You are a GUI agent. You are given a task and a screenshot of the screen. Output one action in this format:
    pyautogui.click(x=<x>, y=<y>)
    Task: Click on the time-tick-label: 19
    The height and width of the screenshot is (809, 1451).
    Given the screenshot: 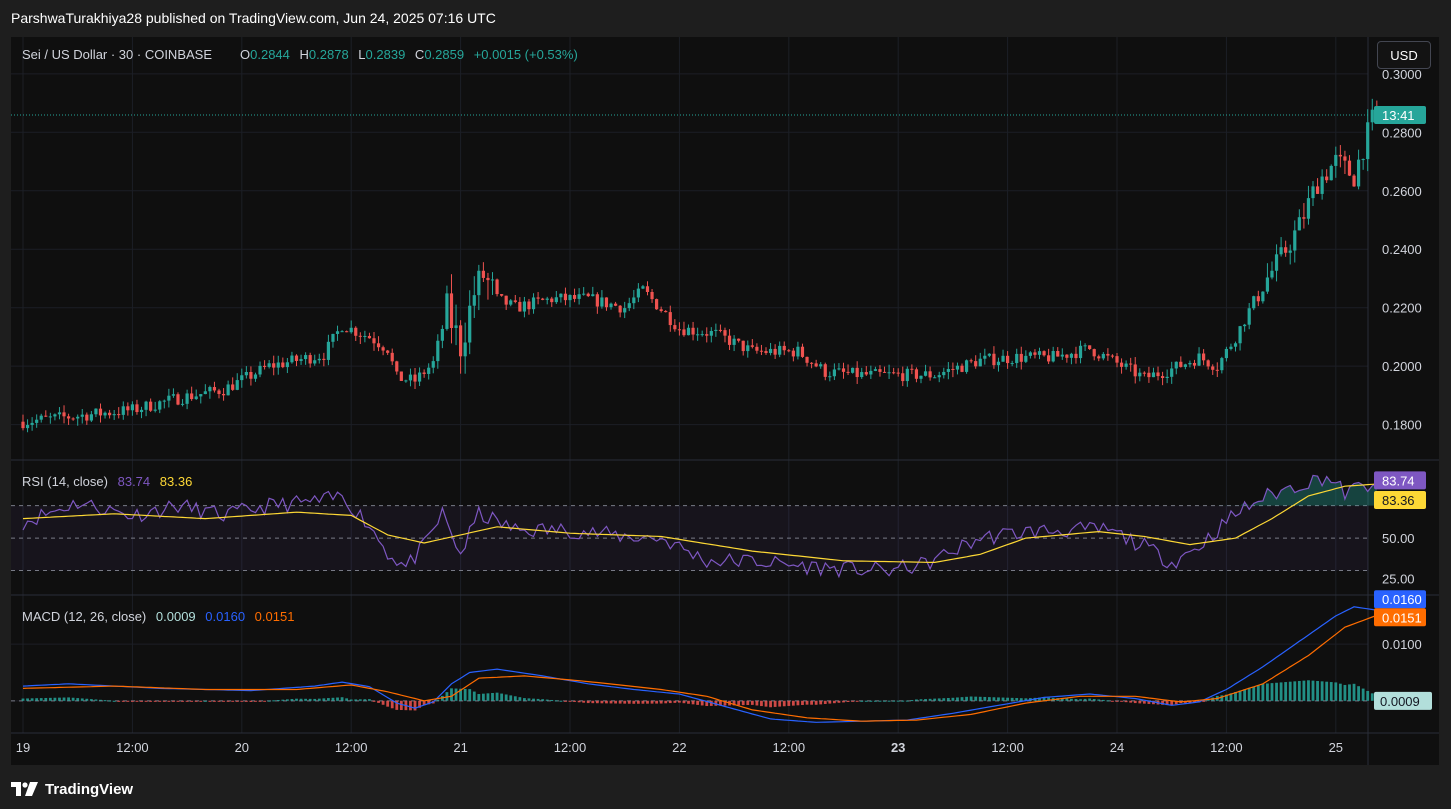 What is the action you would take?
    pyautogui.click(x=23, y=747)
    